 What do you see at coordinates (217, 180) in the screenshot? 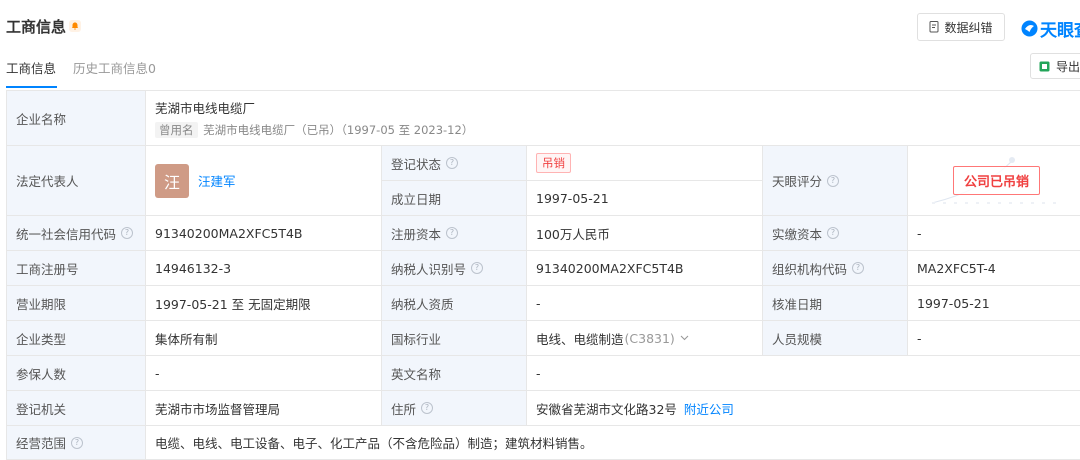
I see `legal-rep-link: 汪建军` at bounding box center [217, 180].